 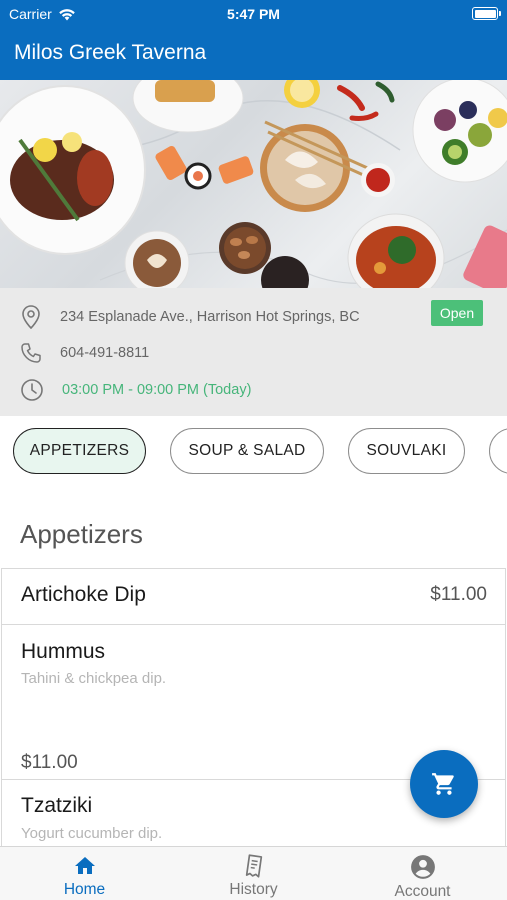 I want to click on clock-icon, so click(x=32, y=390).